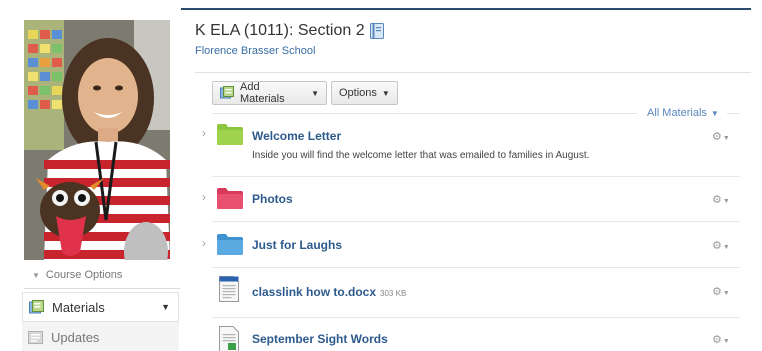  I want to click on teacher-photo-illustration, so click(97, 140).